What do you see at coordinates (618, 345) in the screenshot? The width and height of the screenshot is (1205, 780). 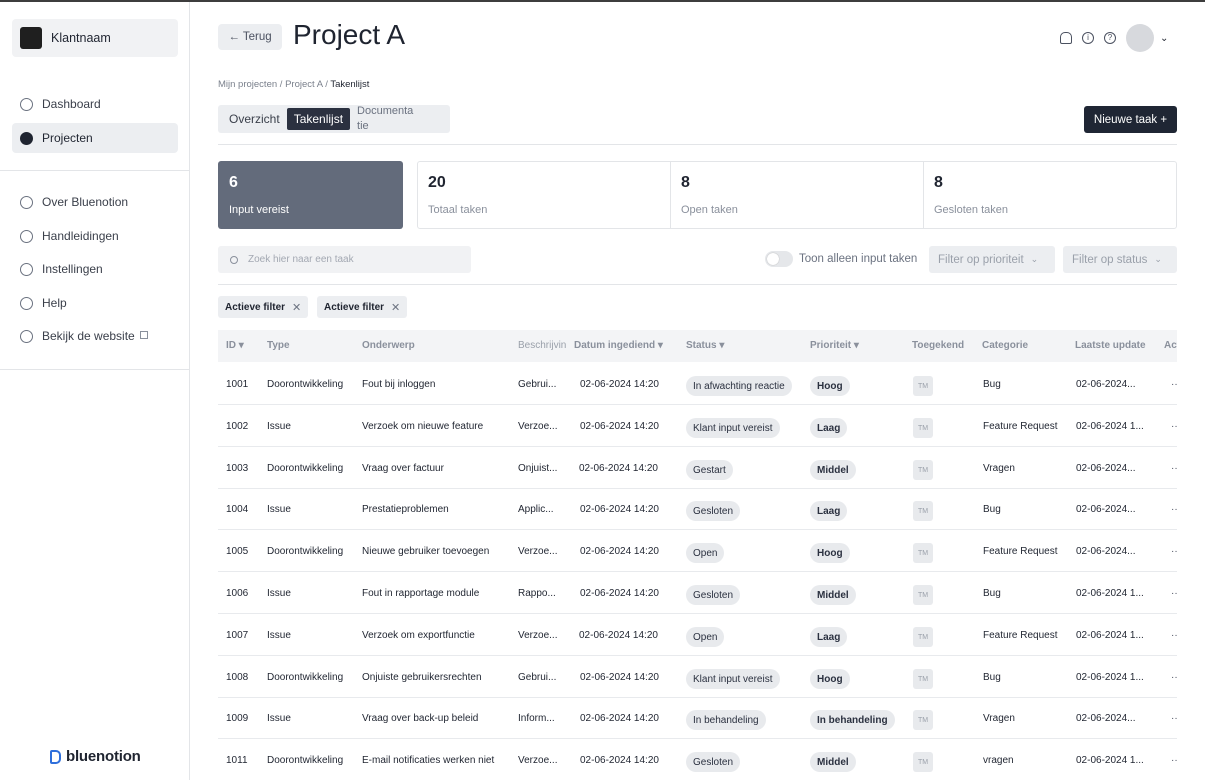 I see `column-header-date: Datum ingediend ▾` at bounding box center [618, 345].